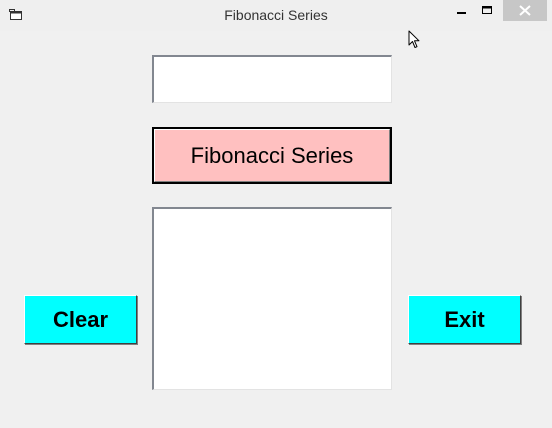 This screenshot has width=552, height=428. I want to click on close-icon, so click(525, 10).